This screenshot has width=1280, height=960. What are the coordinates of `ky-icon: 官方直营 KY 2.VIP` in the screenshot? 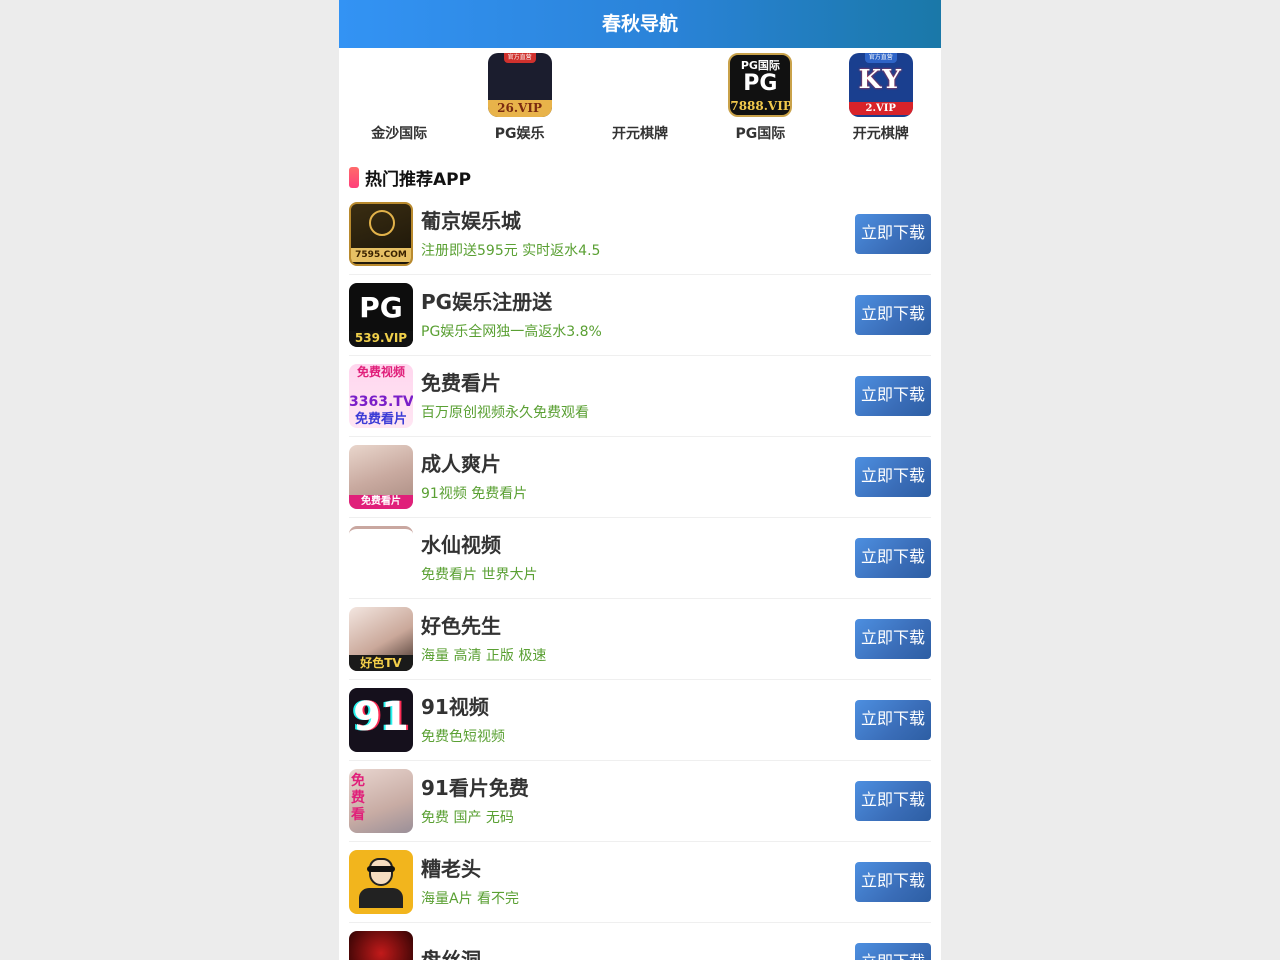 It's located at (880, 85).